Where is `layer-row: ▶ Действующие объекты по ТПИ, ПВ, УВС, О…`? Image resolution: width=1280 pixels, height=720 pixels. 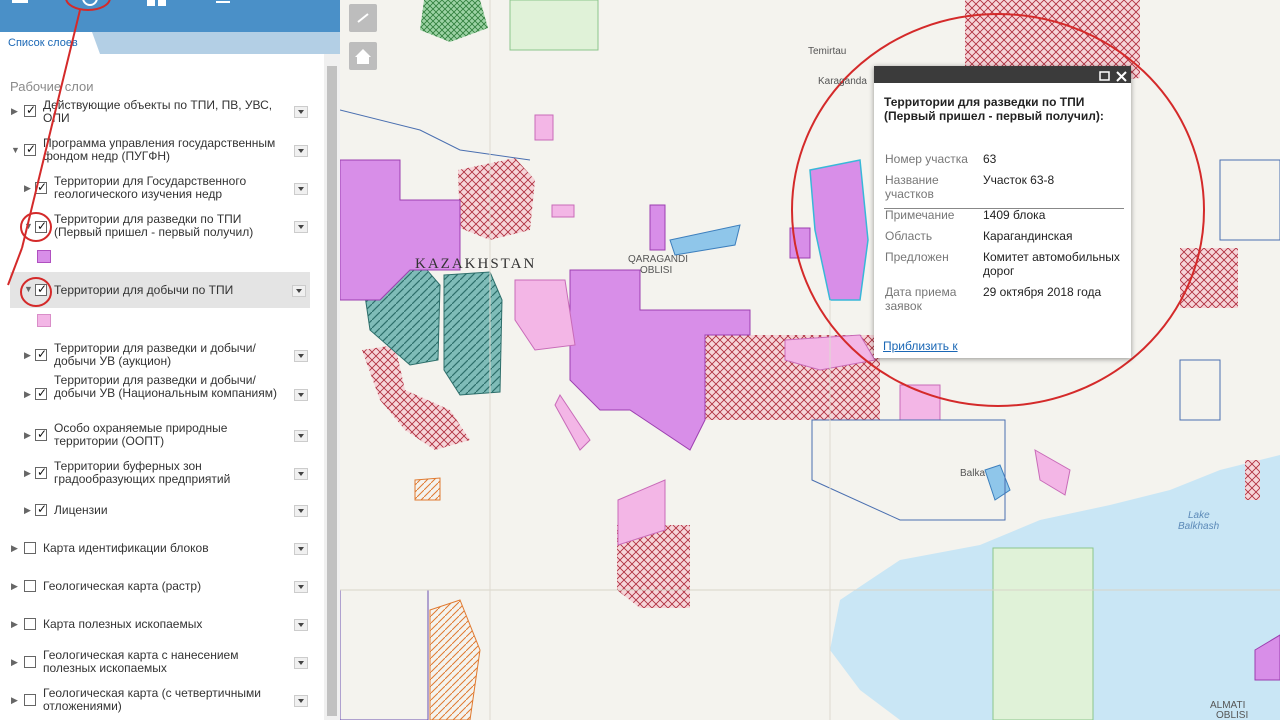
layer-row: ▶ Действующие объекты по ТПИ, ПВ, УВС, О… is located at coordinates (161, 112).